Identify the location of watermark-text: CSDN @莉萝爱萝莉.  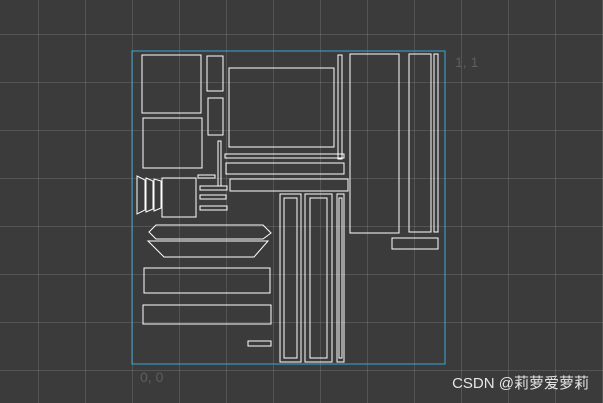
(520, 383).